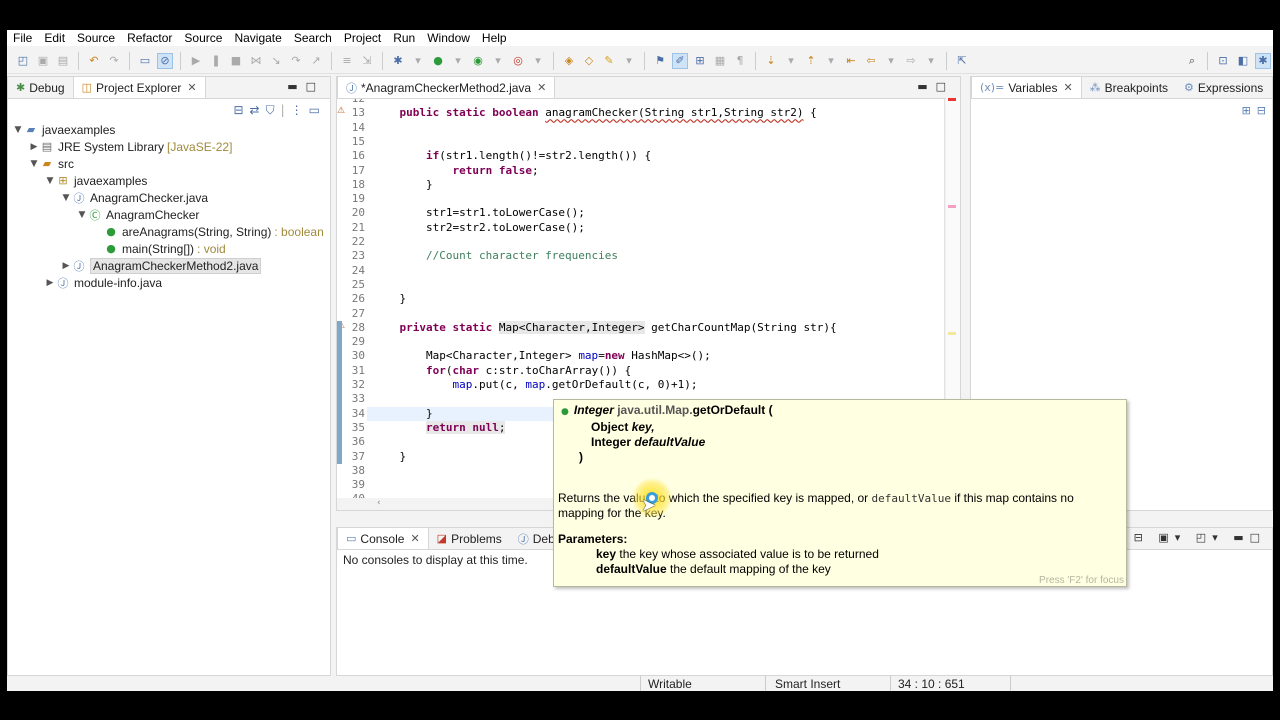  I want to click on resume-icon: ▶, so click(196, 61).